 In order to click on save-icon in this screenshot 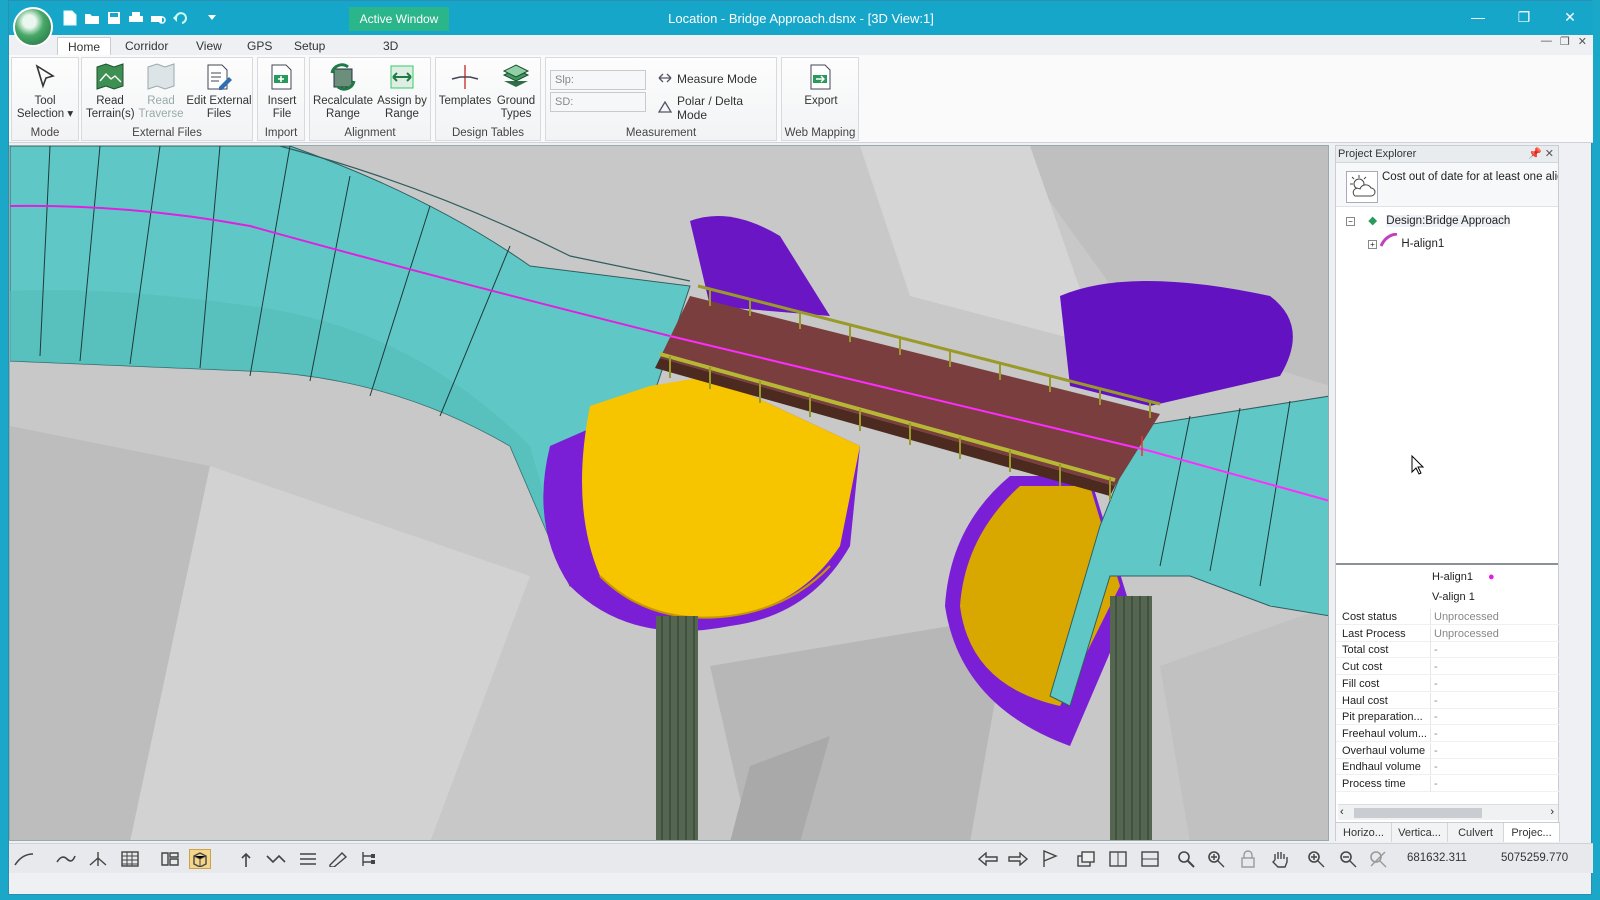, I will do `click(114, 18)`.